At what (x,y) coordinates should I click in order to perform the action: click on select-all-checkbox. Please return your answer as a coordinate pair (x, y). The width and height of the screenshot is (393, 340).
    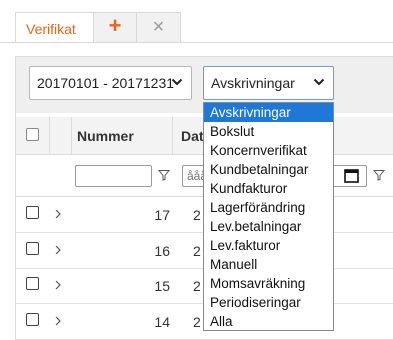
    Looking at the image, I should click on (32, 134).